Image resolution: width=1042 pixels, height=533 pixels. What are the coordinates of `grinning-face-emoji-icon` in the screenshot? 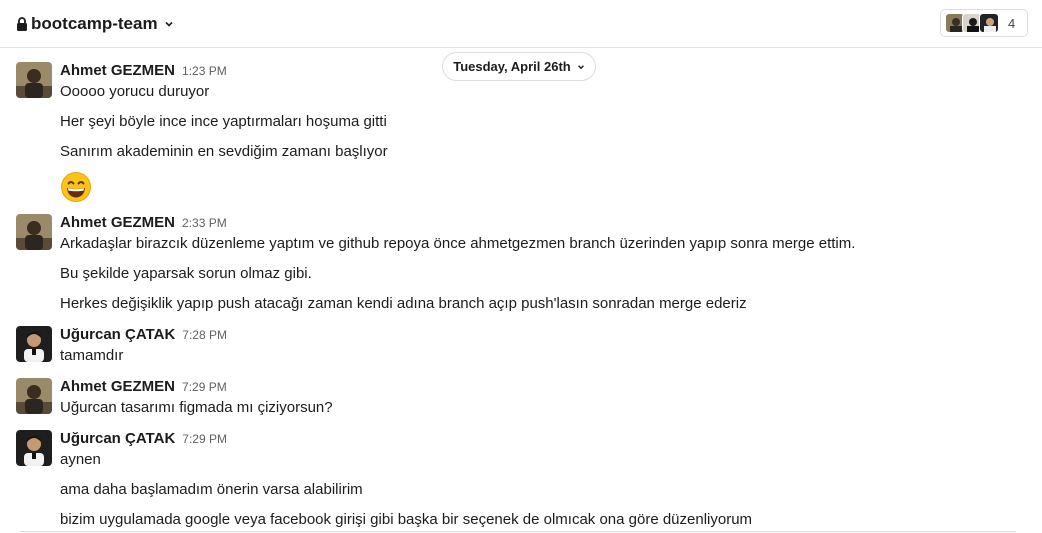 It's located at (76, 187).